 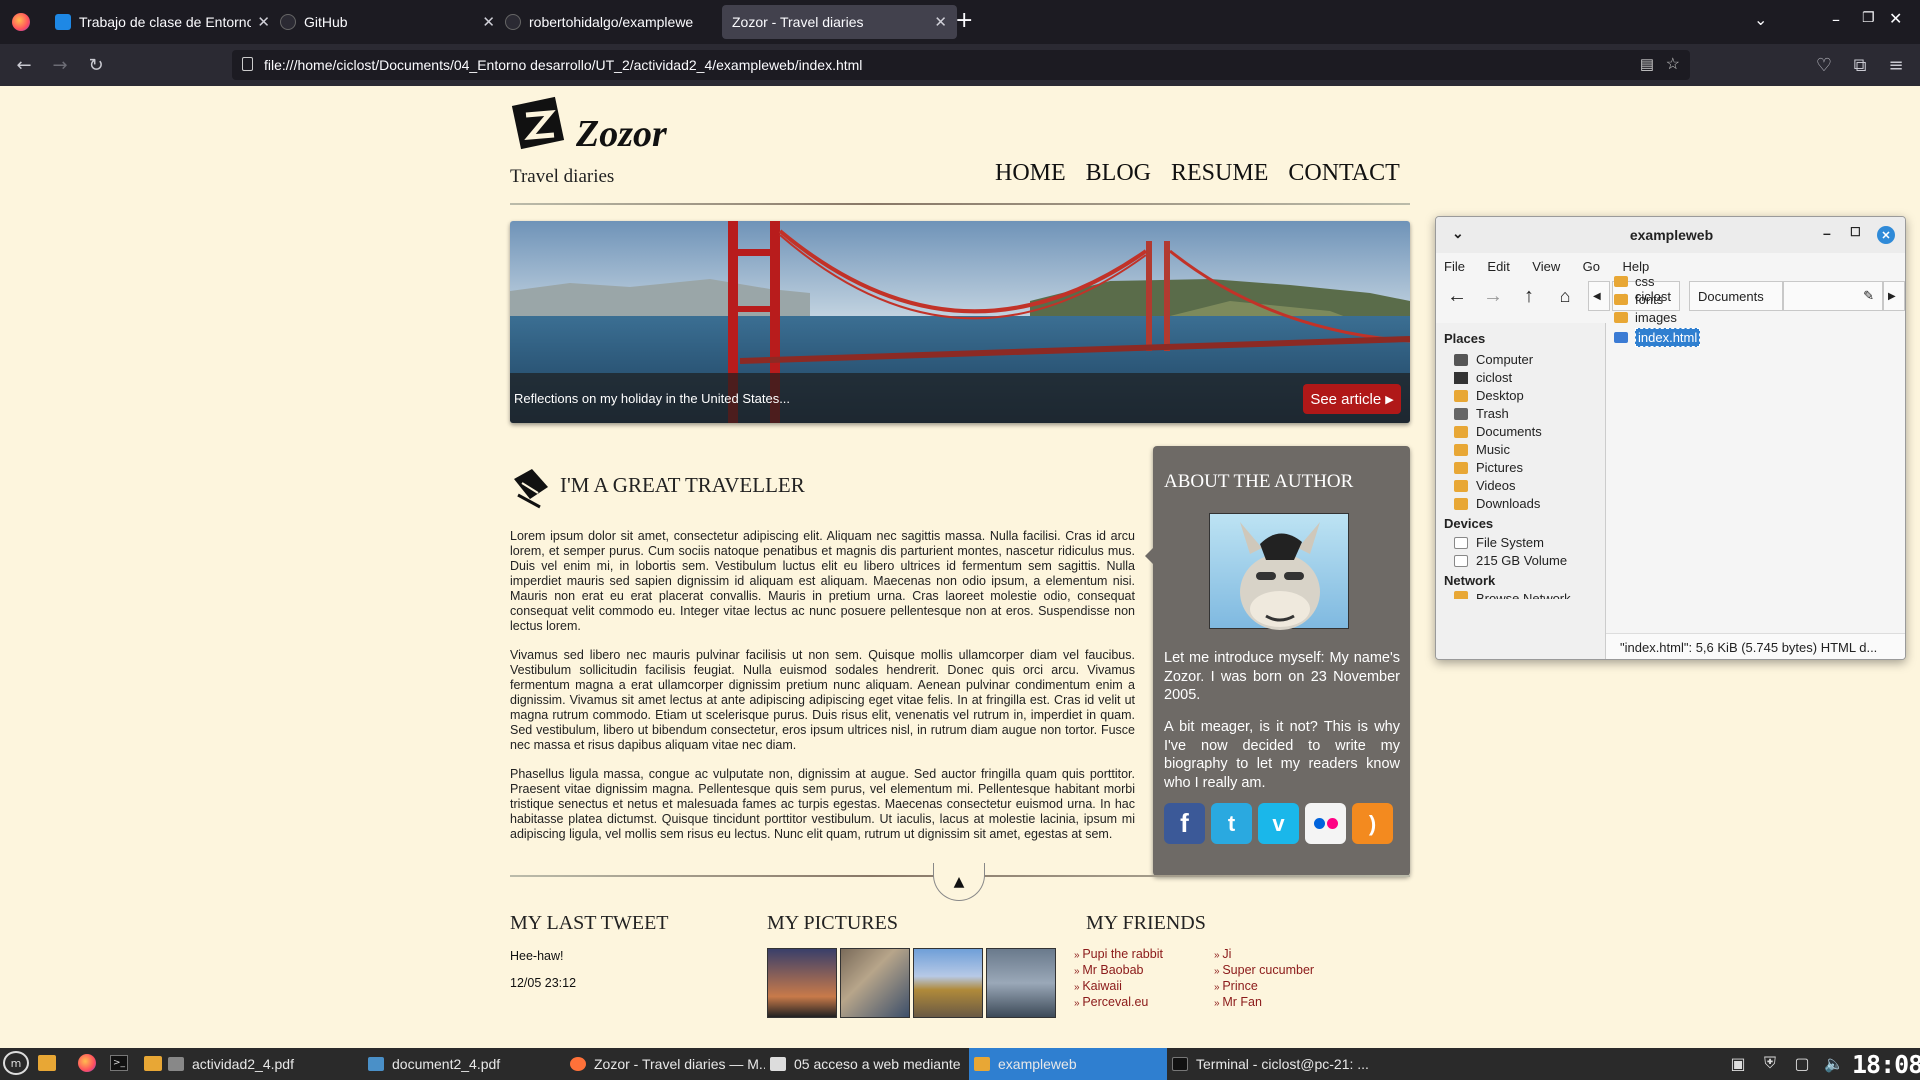 I want to click on folder-launcher-icon, so click(x=153, y=1063).